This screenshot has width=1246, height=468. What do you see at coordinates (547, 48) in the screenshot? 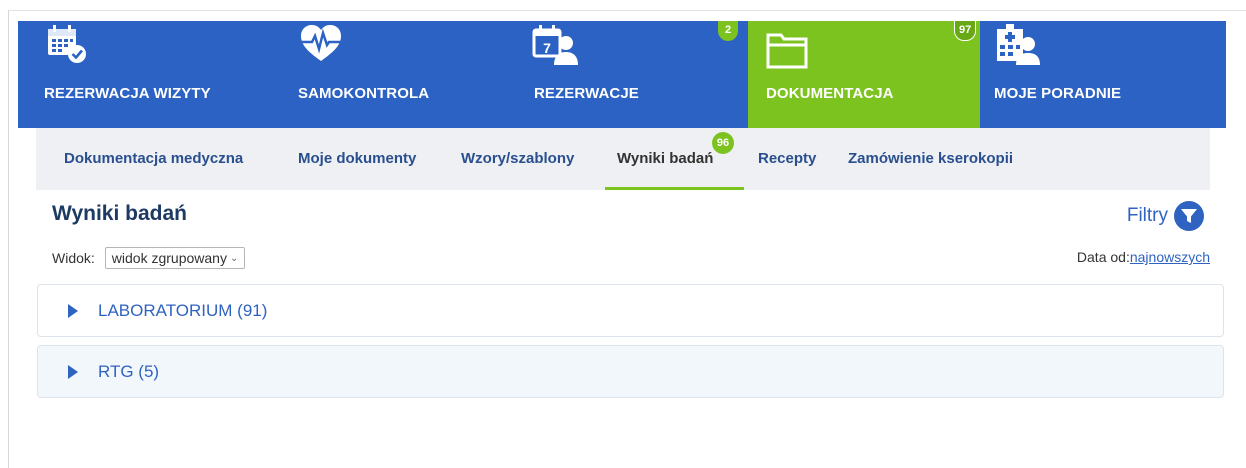
I see `calendar-day-number: 7` at bounding box center [547, 48].